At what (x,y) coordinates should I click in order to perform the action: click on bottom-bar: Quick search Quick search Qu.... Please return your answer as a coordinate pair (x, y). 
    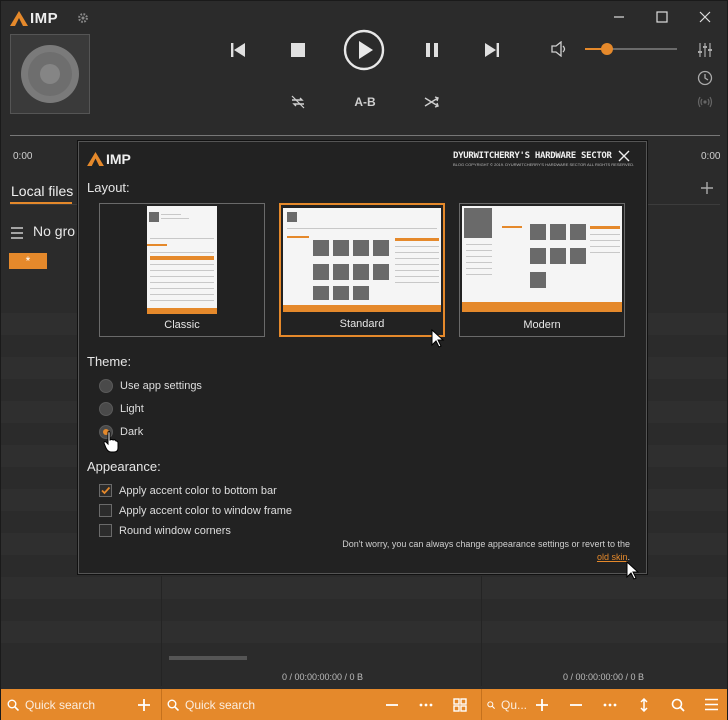
    Looking at the image, I should click on (364, 704).